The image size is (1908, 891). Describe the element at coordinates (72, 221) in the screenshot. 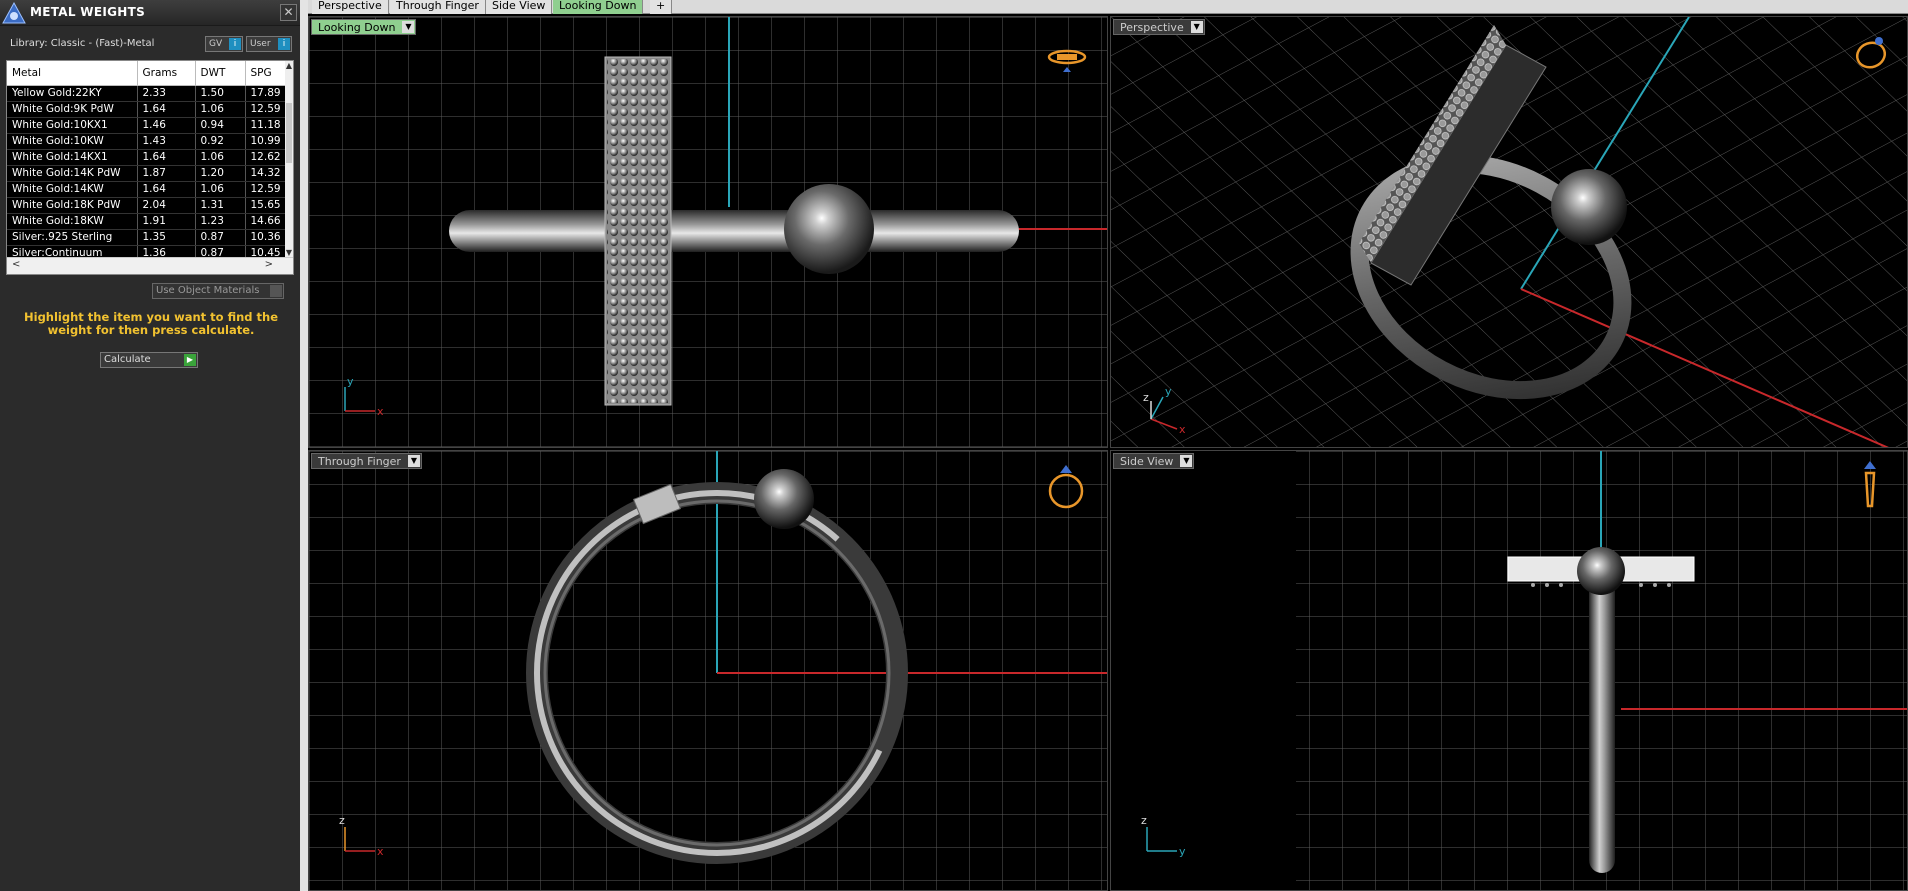

I see `metal-cell: White Gold:18KW` at that location.